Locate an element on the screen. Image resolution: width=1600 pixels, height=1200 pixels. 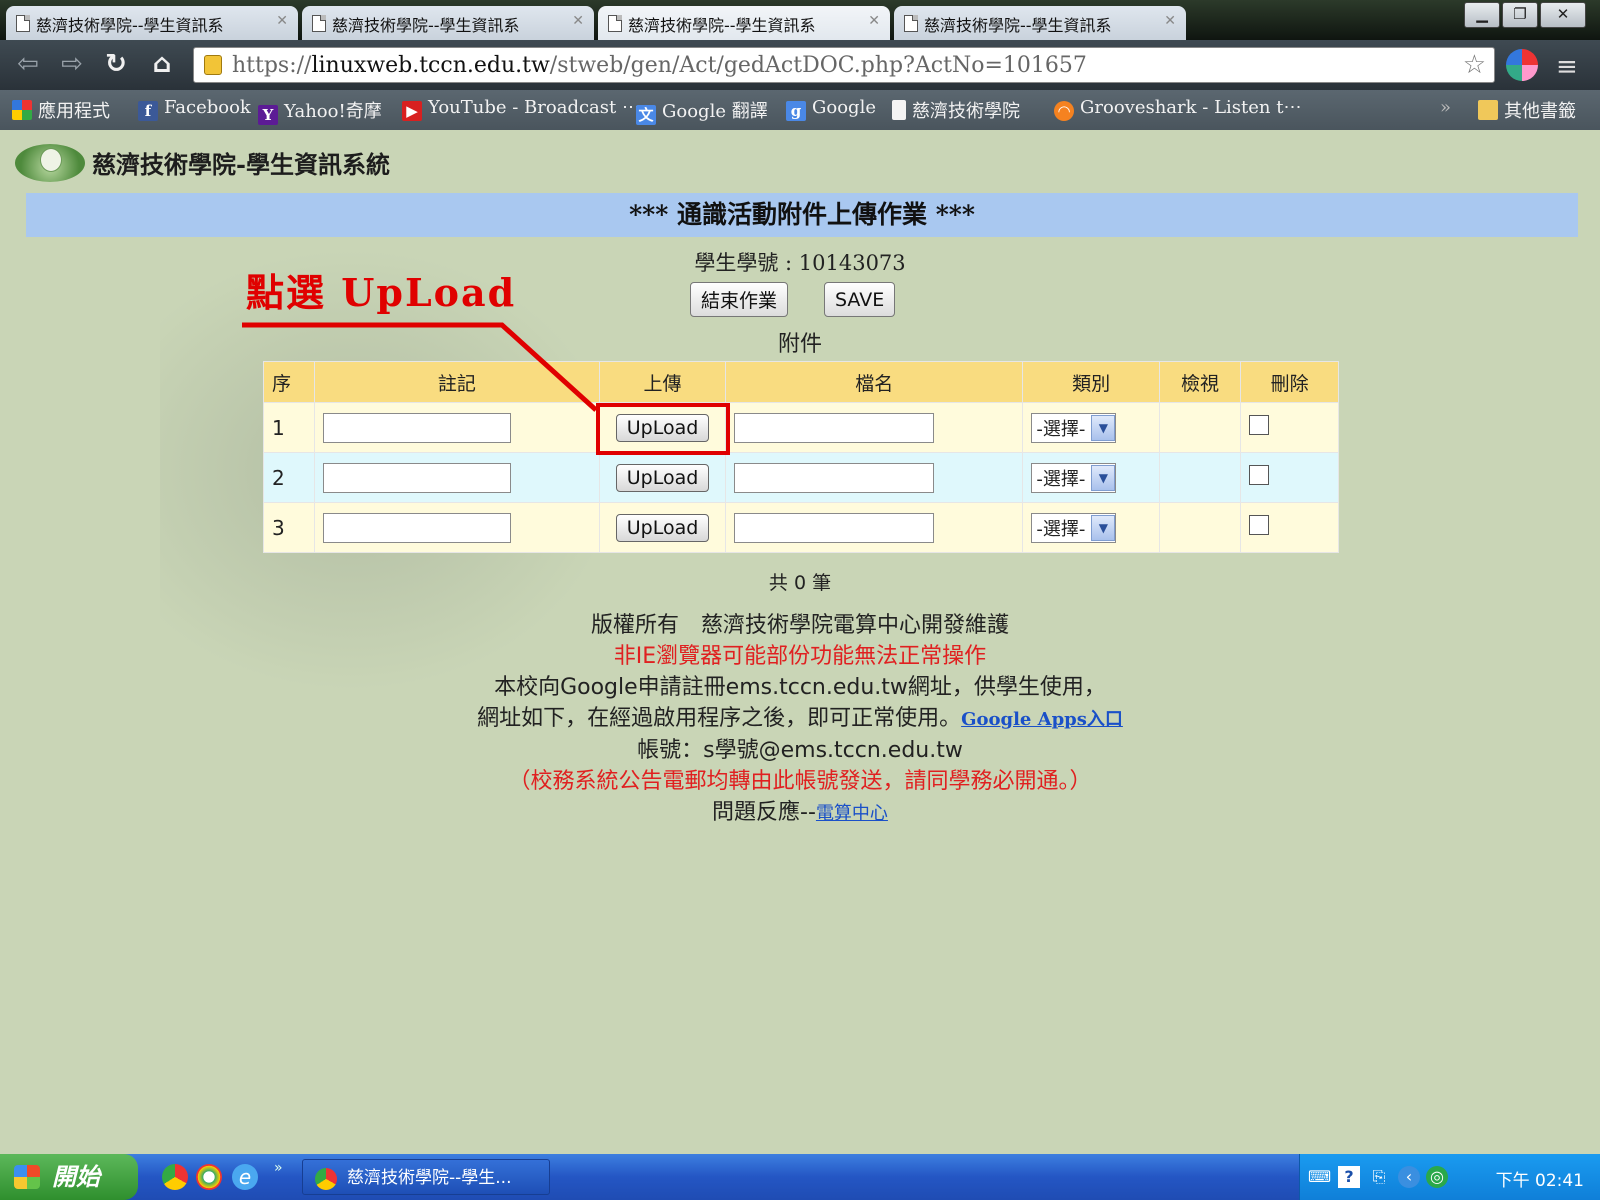
row-number: 1 is located at coordinates (289, 427).